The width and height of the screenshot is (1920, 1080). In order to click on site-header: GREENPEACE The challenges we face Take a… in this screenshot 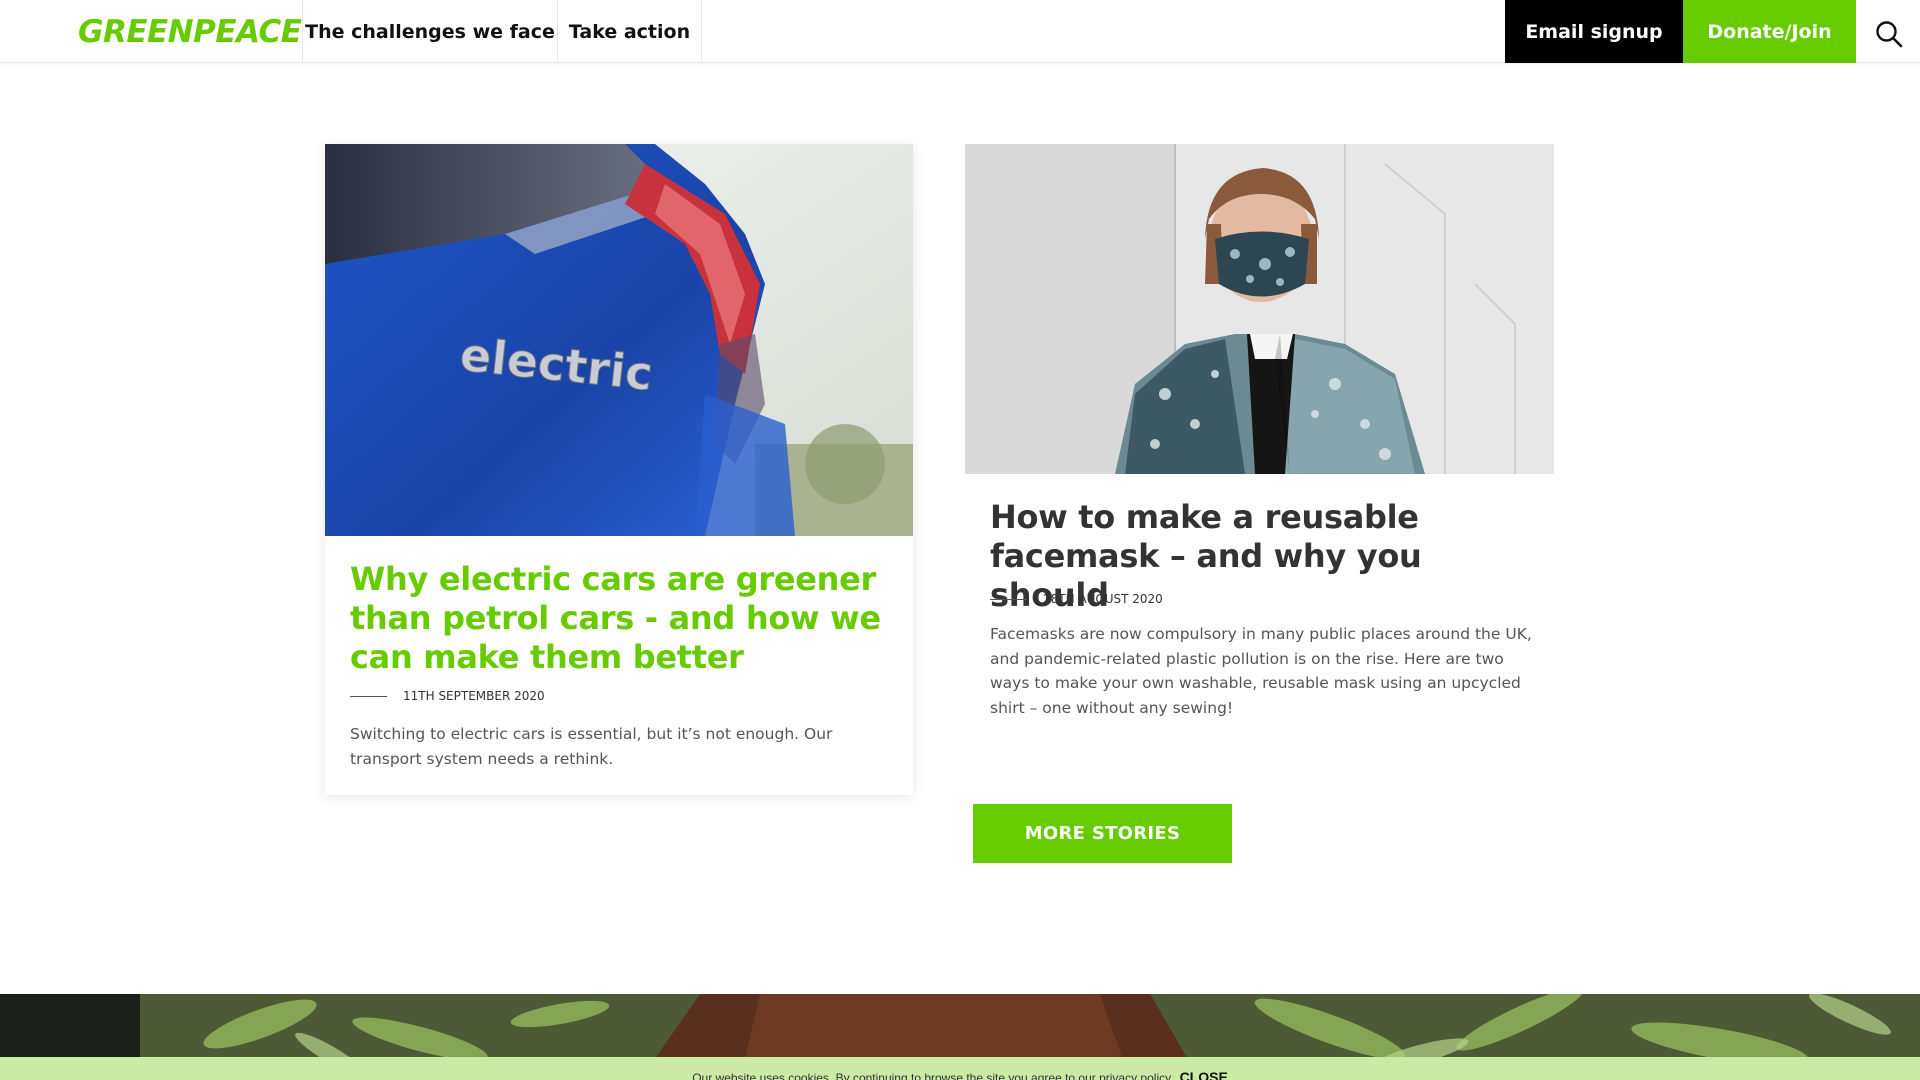, I will do `click(960, 31)`.